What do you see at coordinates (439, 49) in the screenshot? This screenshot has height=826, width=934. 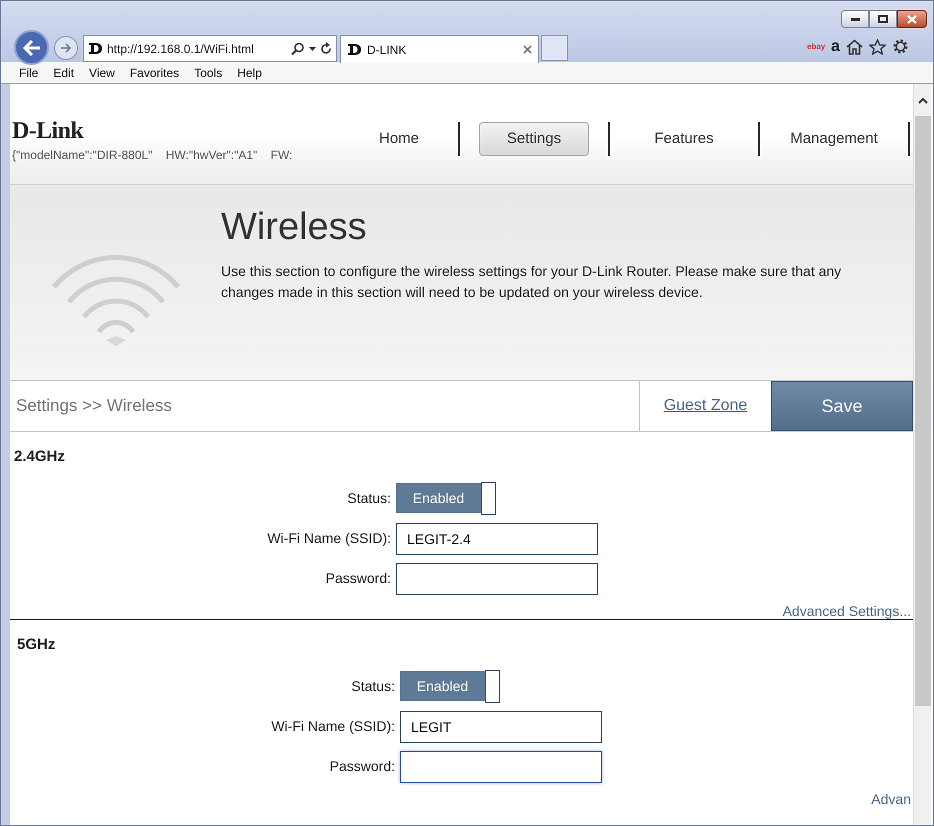 I see `browser-tab: D-LINK` at bounding box center [439, 49].